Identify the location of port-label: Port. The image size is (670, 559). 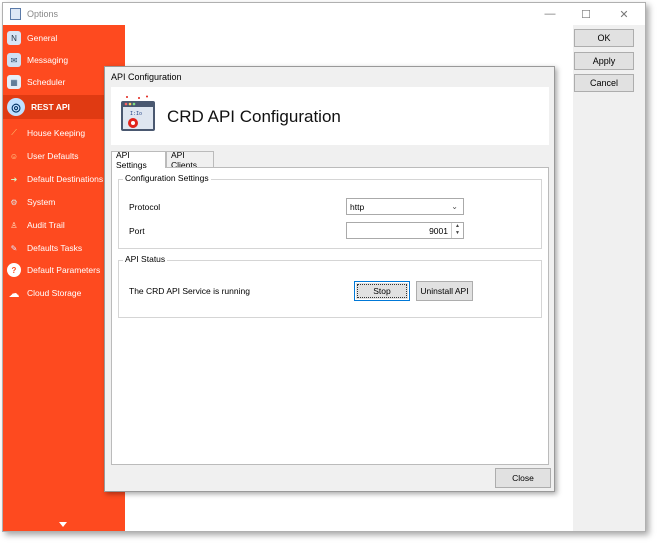
(137, 231).